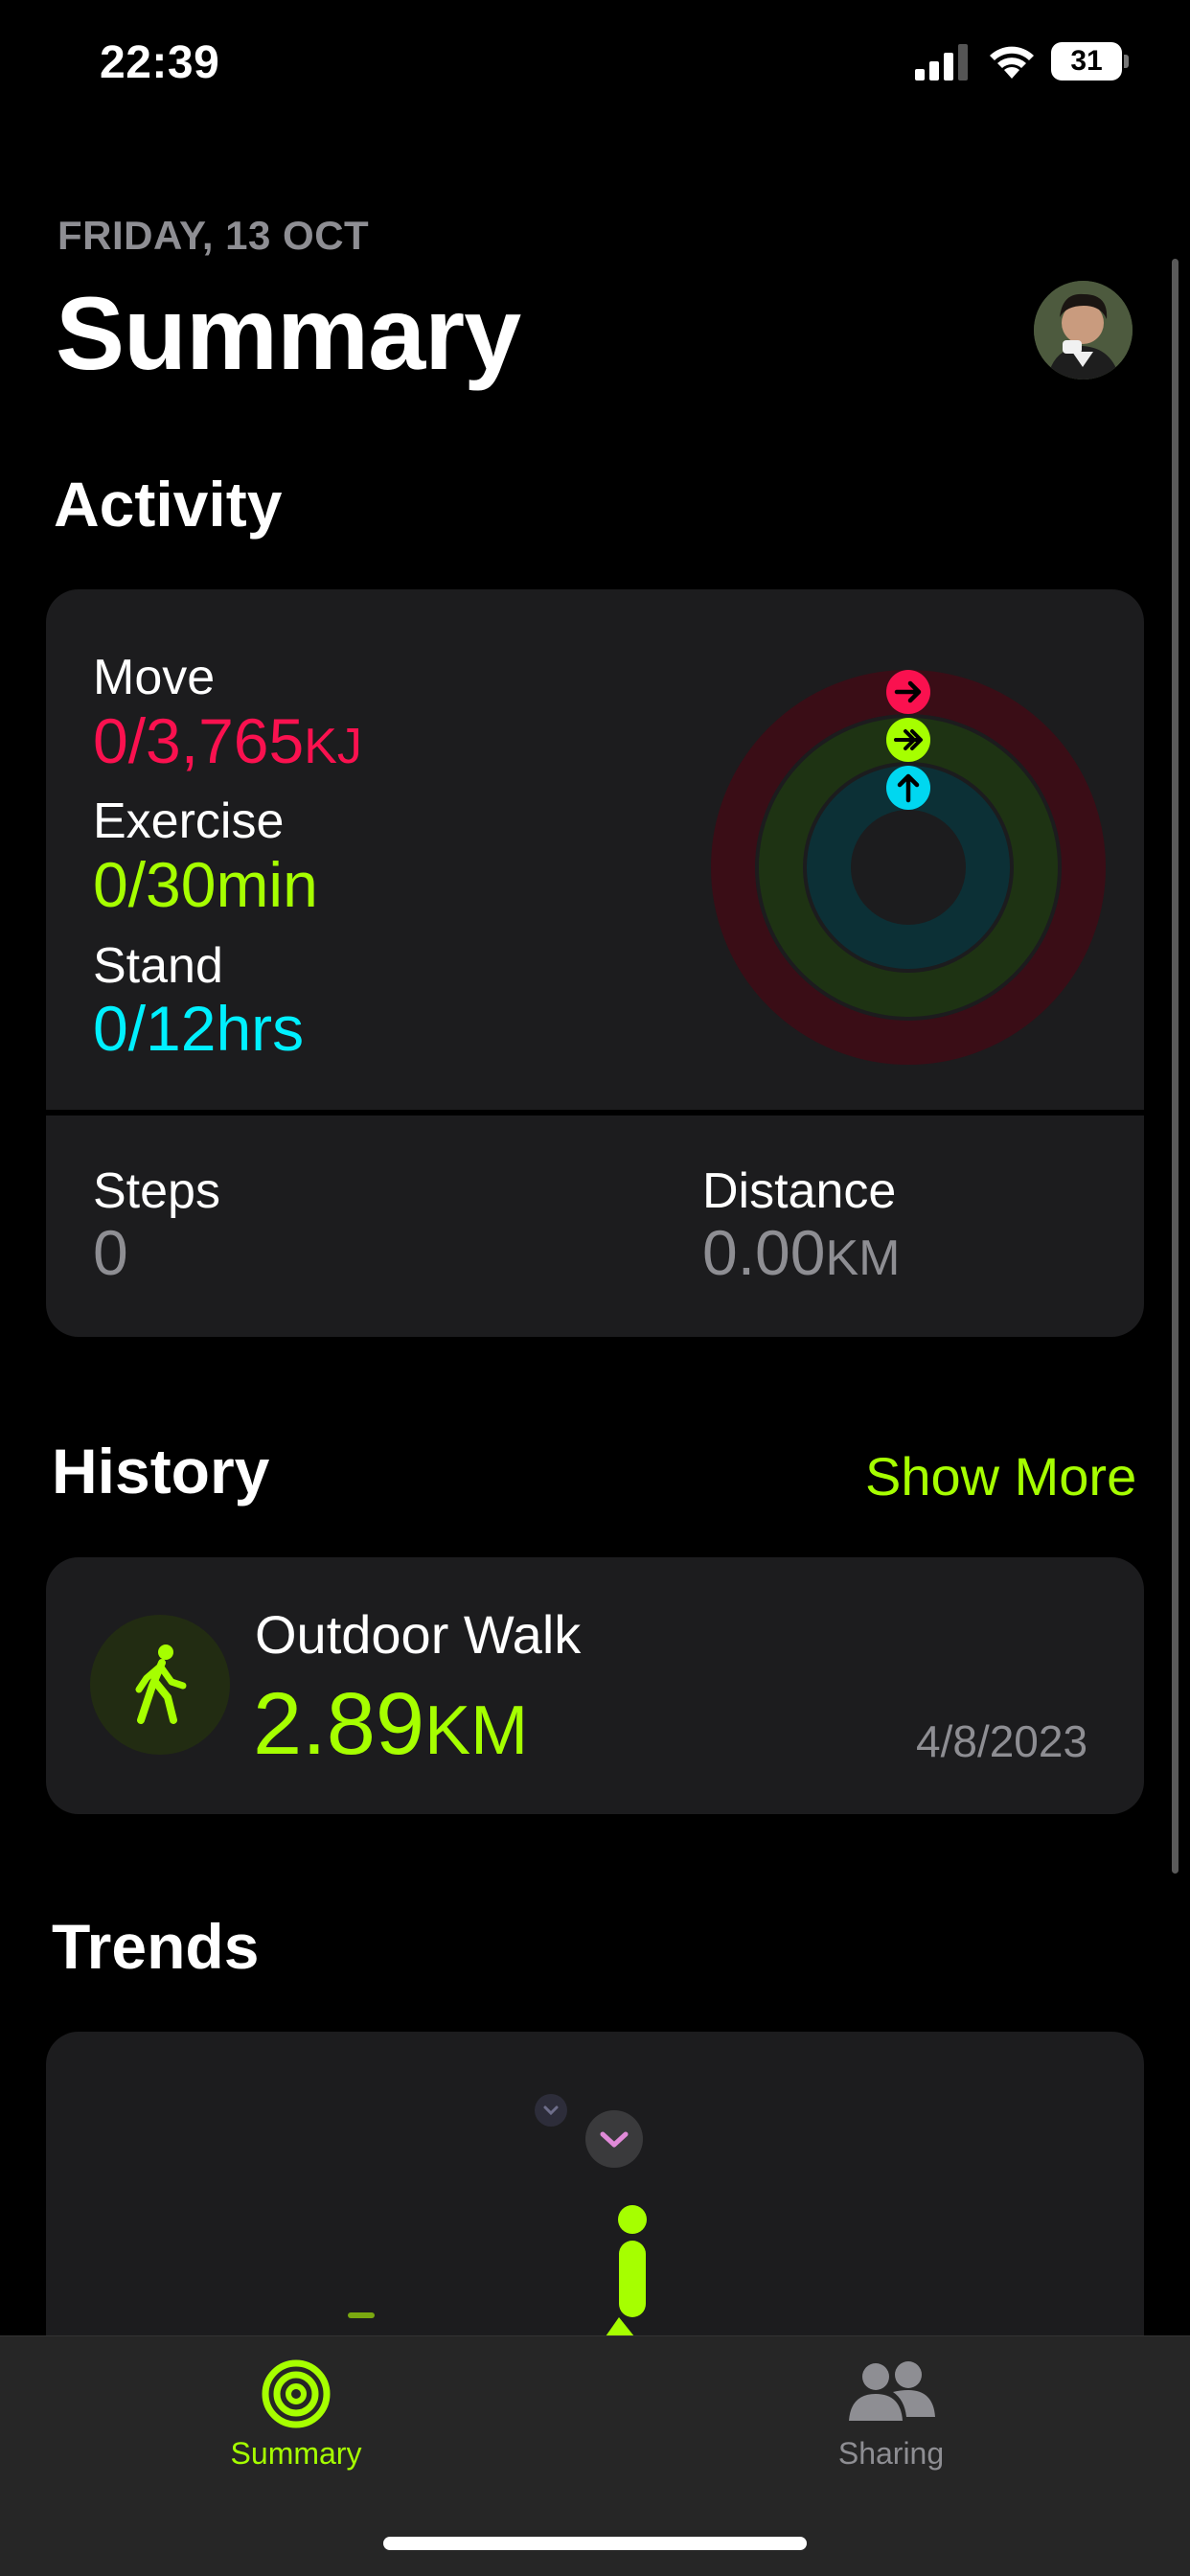 This screenshot has width=1190, height=2576. Describe the element at coordinates (800, 1191) in the screenshot. I see `distance-label: Distance` at that location.